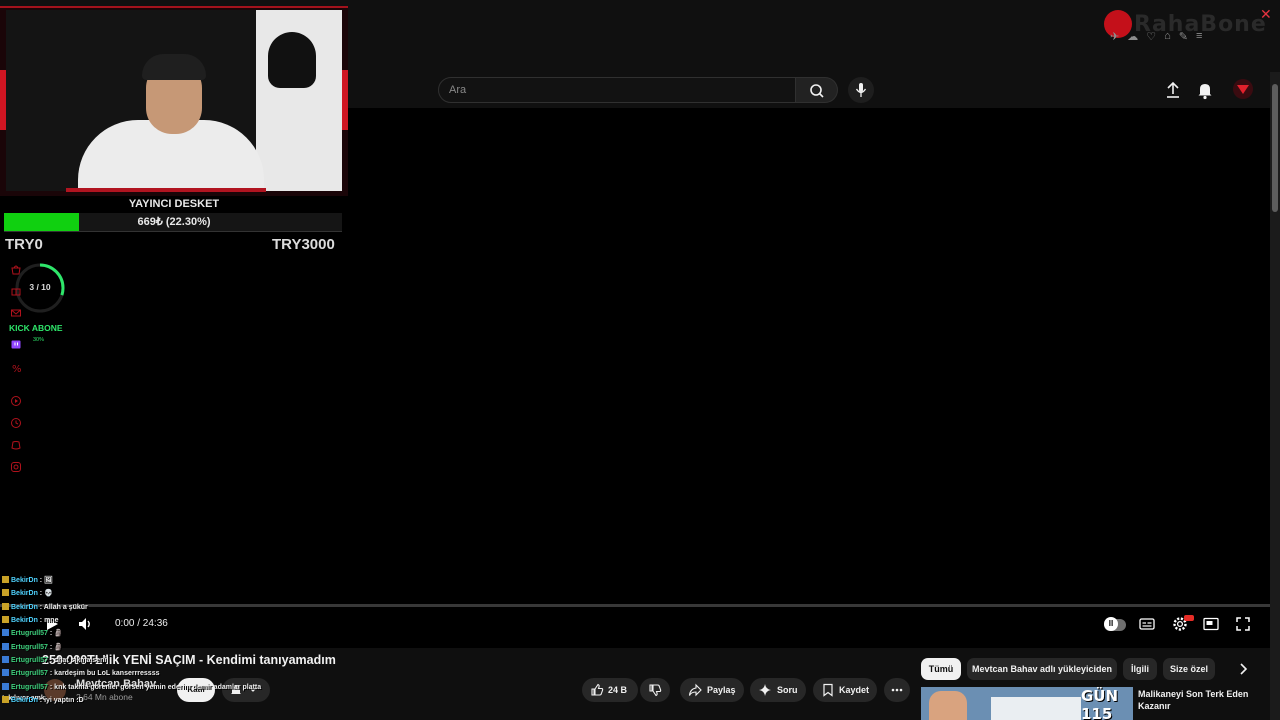 The image size is (1280, 720). Describe the element at coordinates (695, 690) in the screenshot. I see `share-icon` at that location.